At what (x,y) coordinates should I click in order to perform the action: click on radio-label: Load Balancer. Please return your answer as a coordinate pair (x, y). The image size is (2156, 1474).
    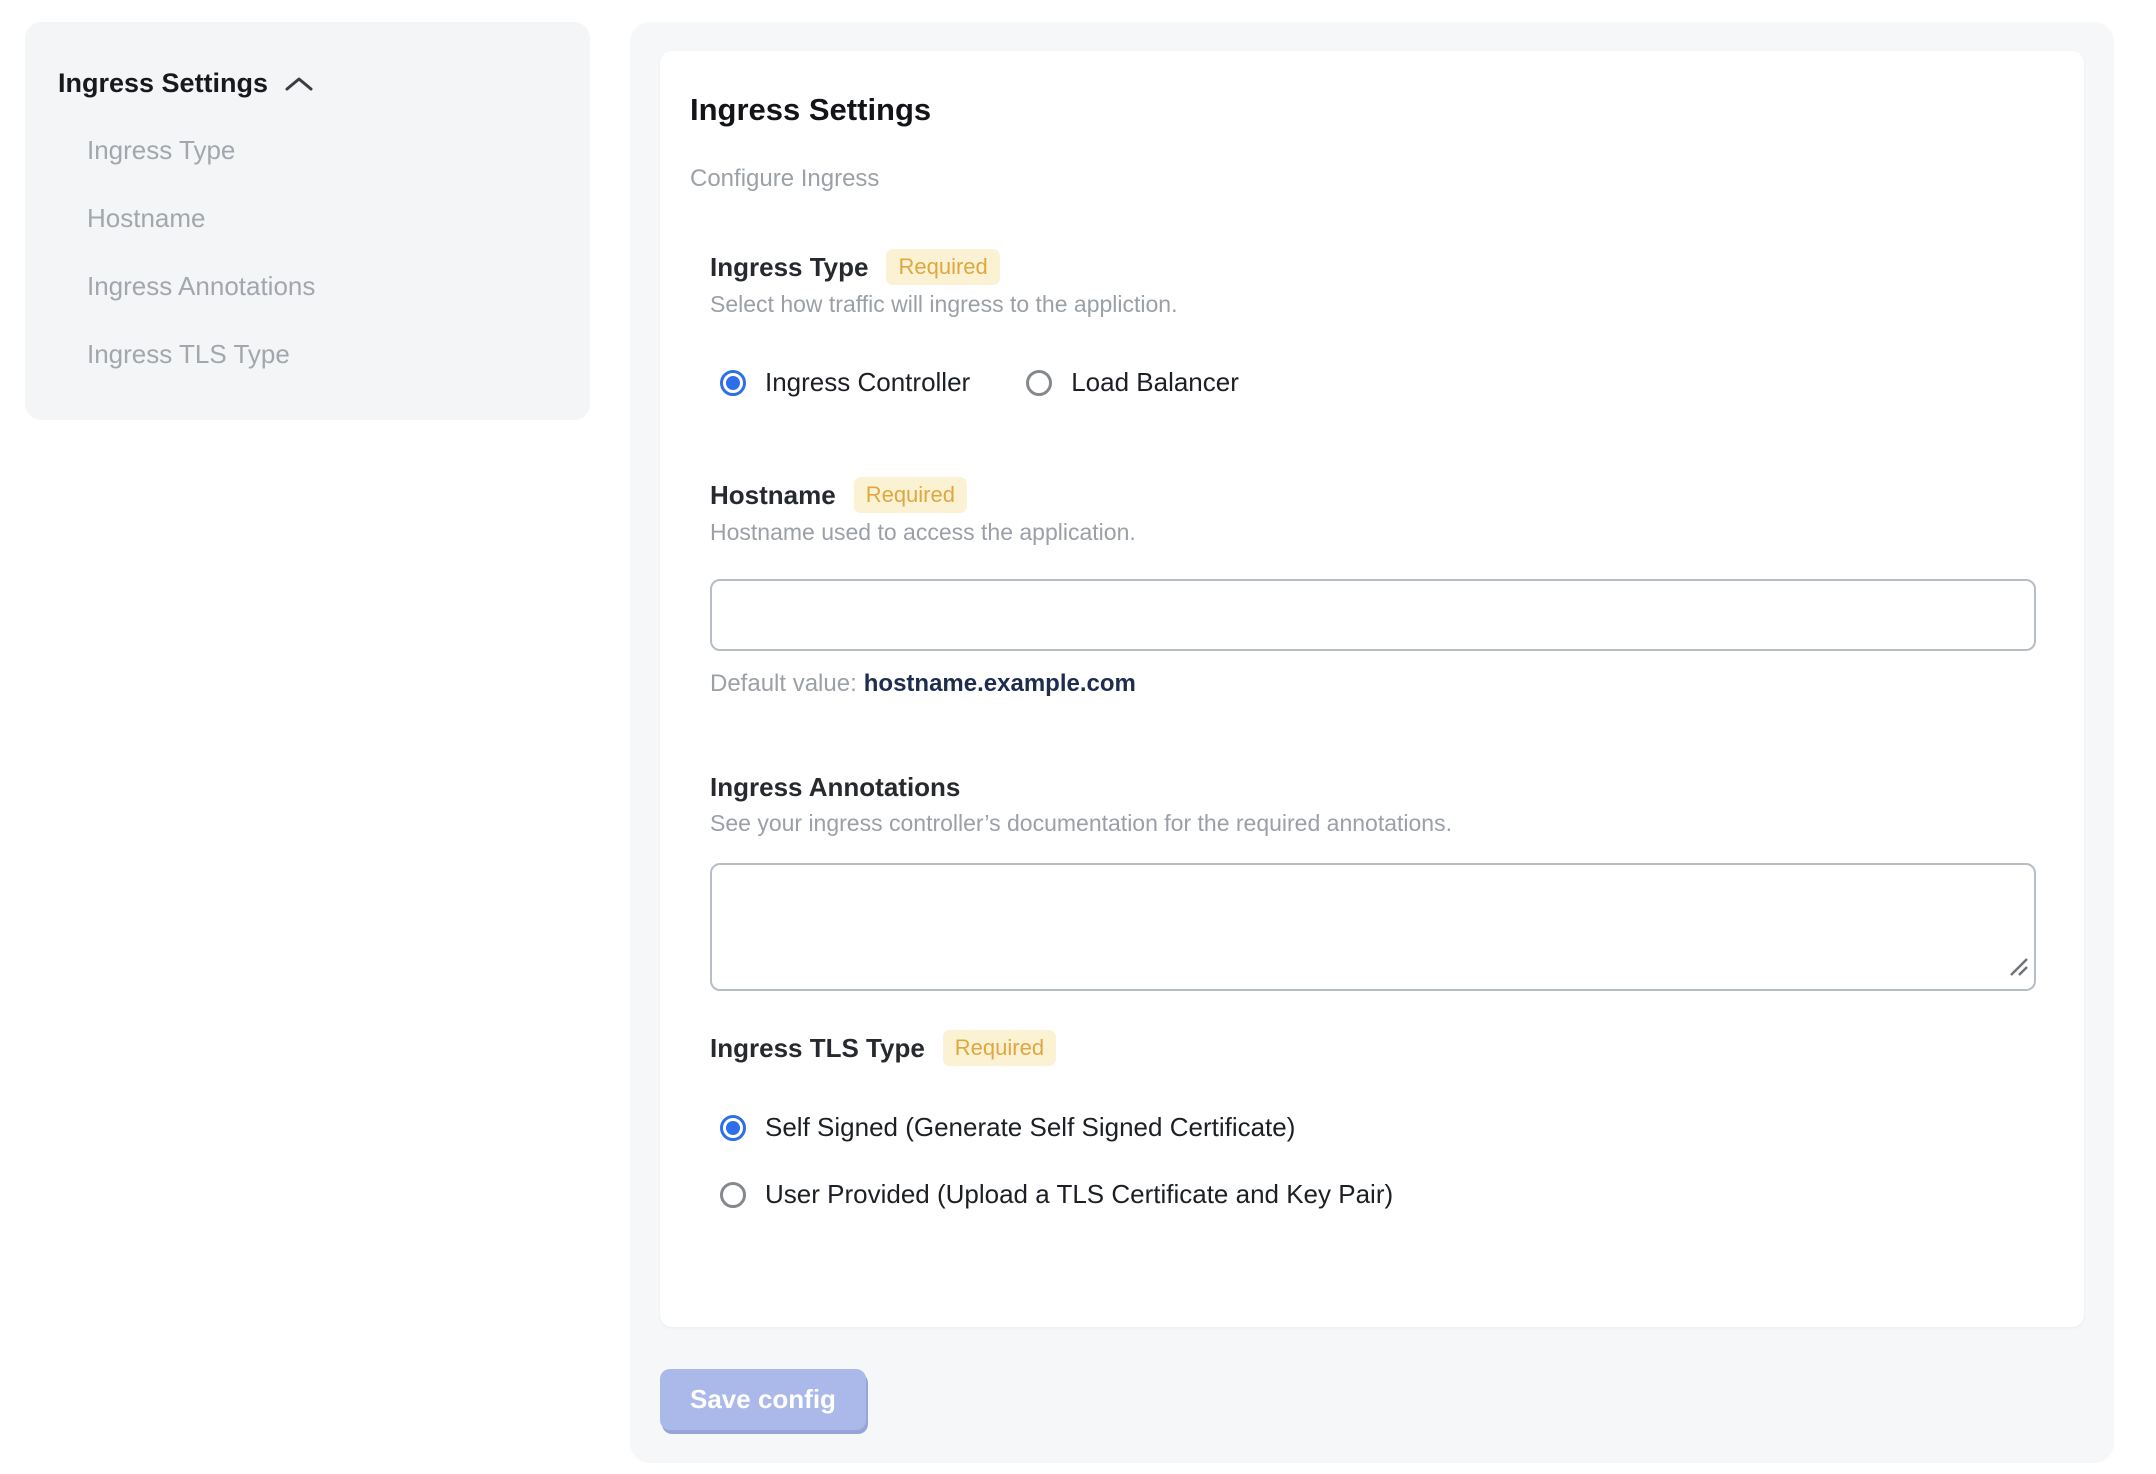
    Looking at the image, I should click on (1155, 382).